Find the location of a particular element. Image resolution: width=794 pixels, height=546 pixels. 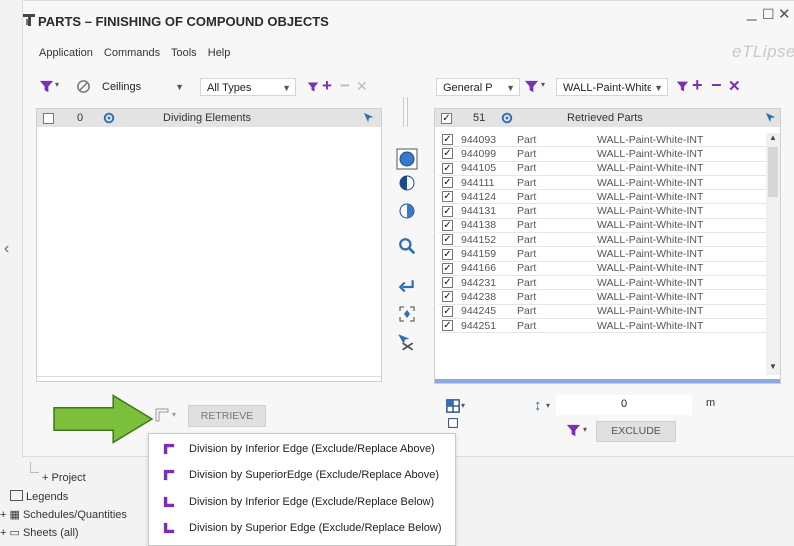

select-all-checkbox: ✓ is located at coordinates (446, 118).